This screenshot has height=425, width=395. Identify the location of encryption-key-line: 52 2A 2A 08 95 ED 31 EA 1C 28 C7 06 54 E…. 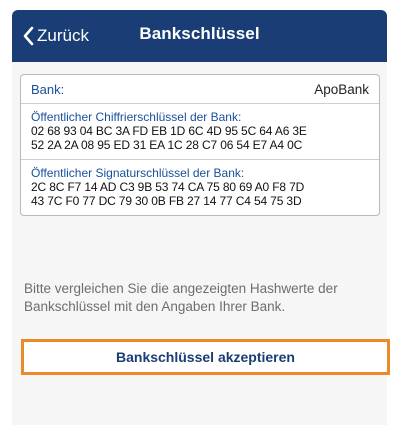
(167, 145).